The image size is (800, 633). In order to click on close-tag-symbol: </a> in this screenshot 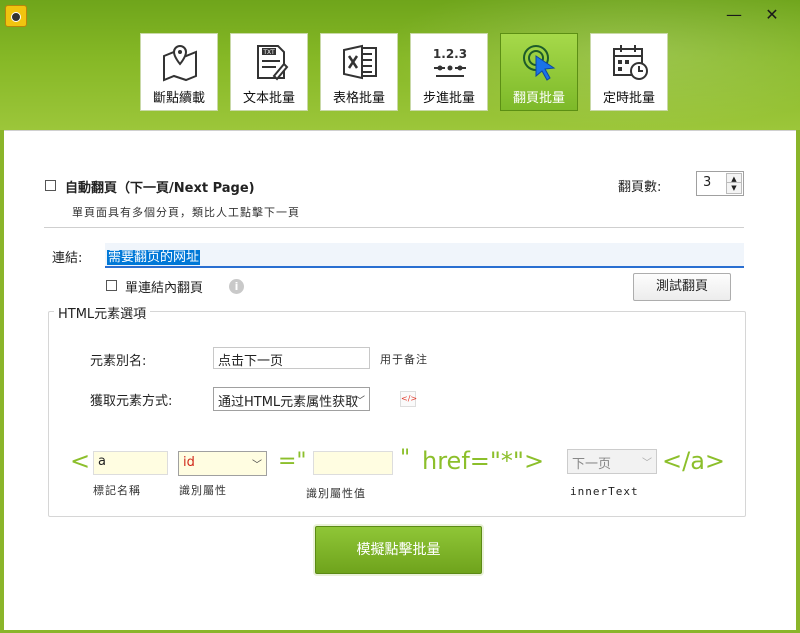, I will do `click(694, 461)`.